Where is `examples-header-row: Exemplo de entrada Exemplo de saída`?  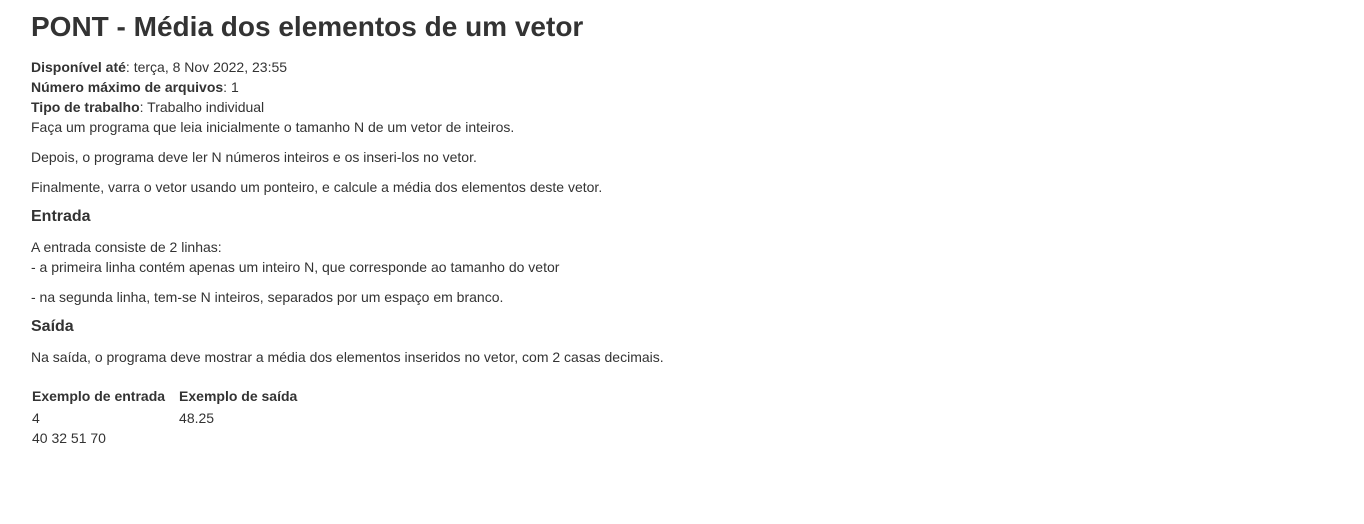
examples-header-row: Exemplo de entrada Exemplo de saída is located at coordinates (171, 397).